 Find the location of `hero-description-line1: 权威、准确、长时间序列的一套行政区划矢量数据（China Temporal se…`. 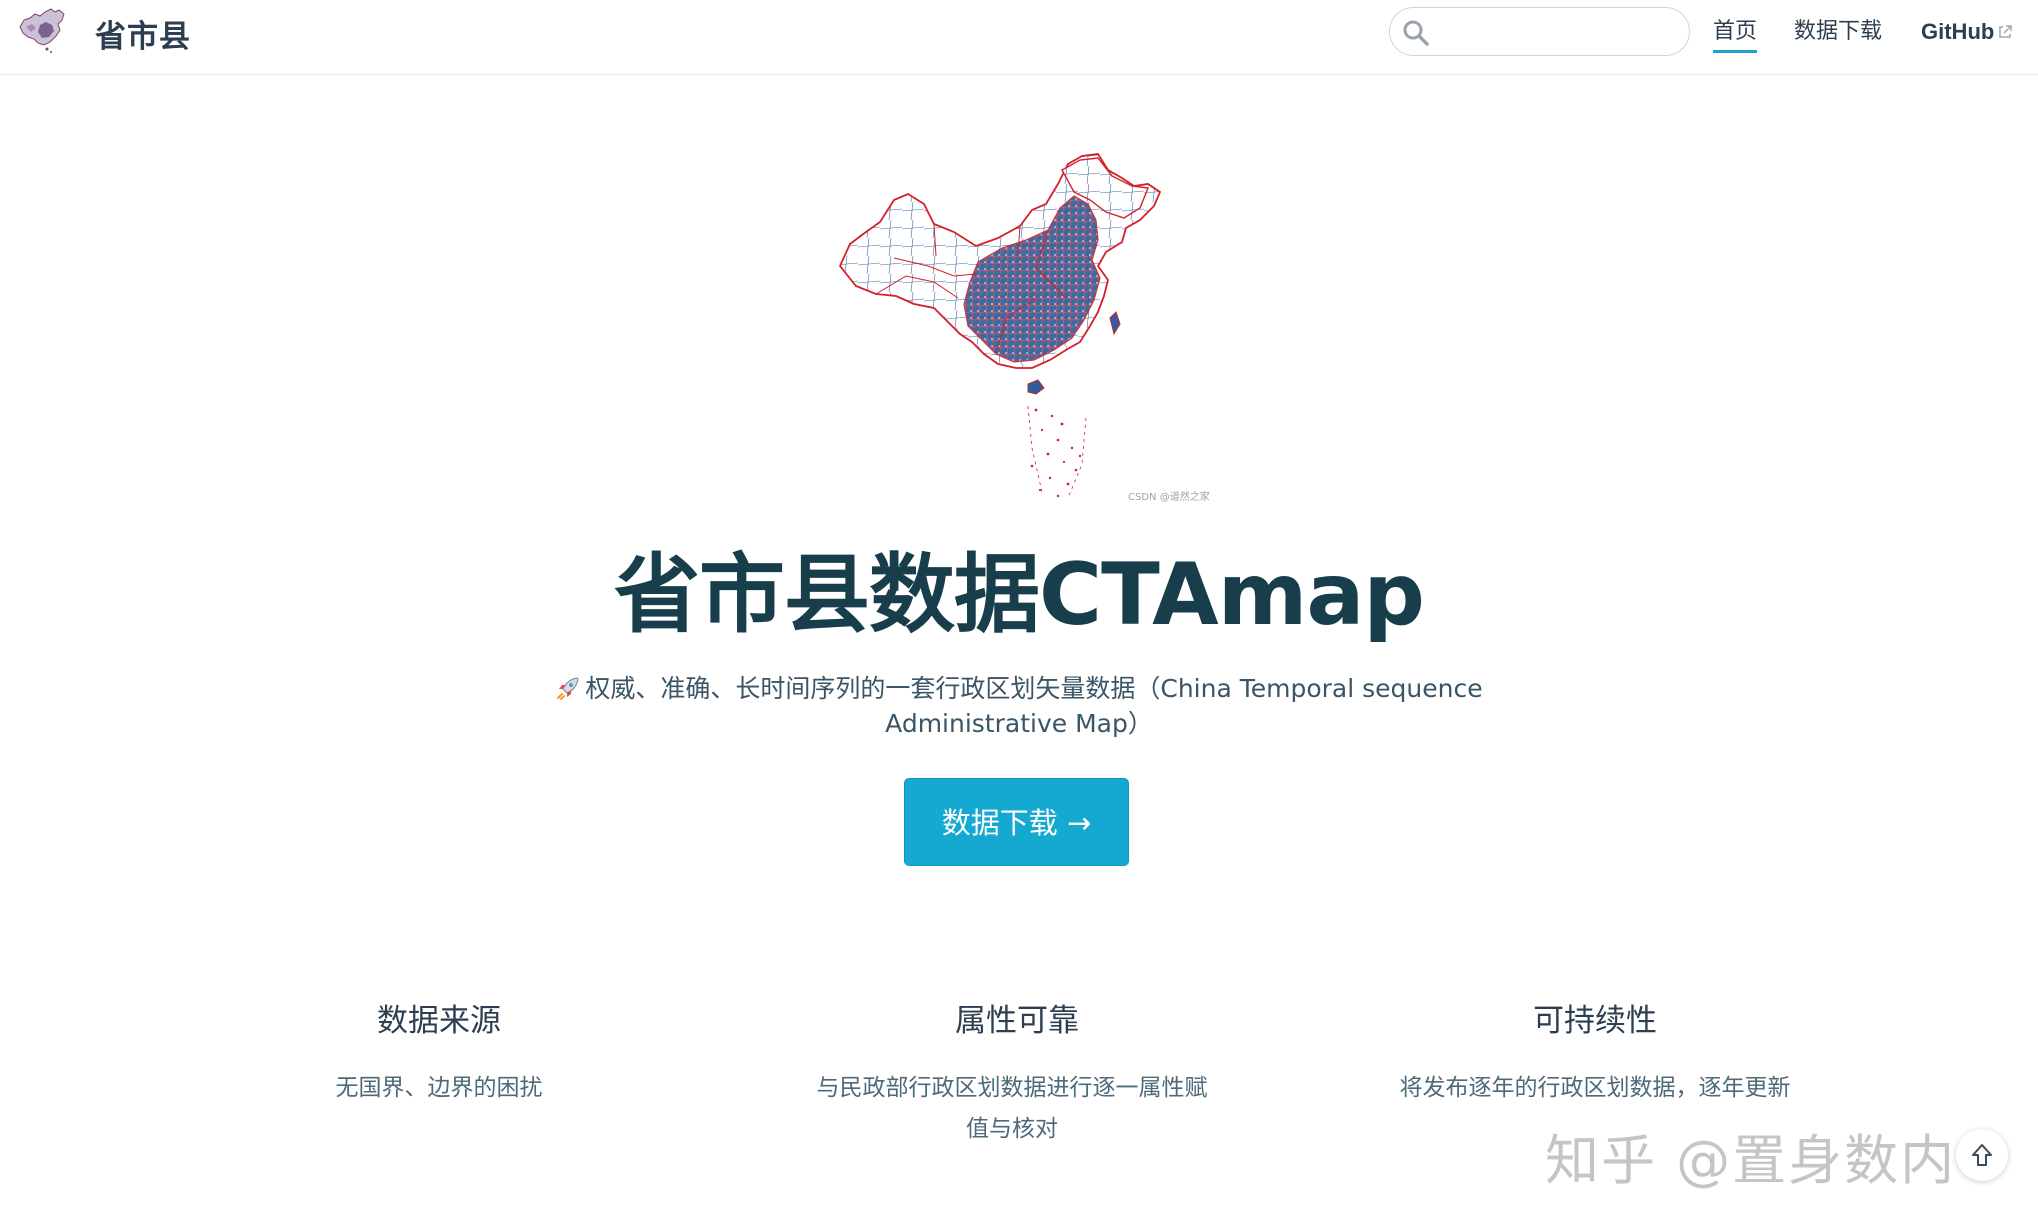

hero-description-line1: 权威、准确、长时间序列的一套行政区划矢量数据（China Temporal se… is located at coordinates (1034, 688).